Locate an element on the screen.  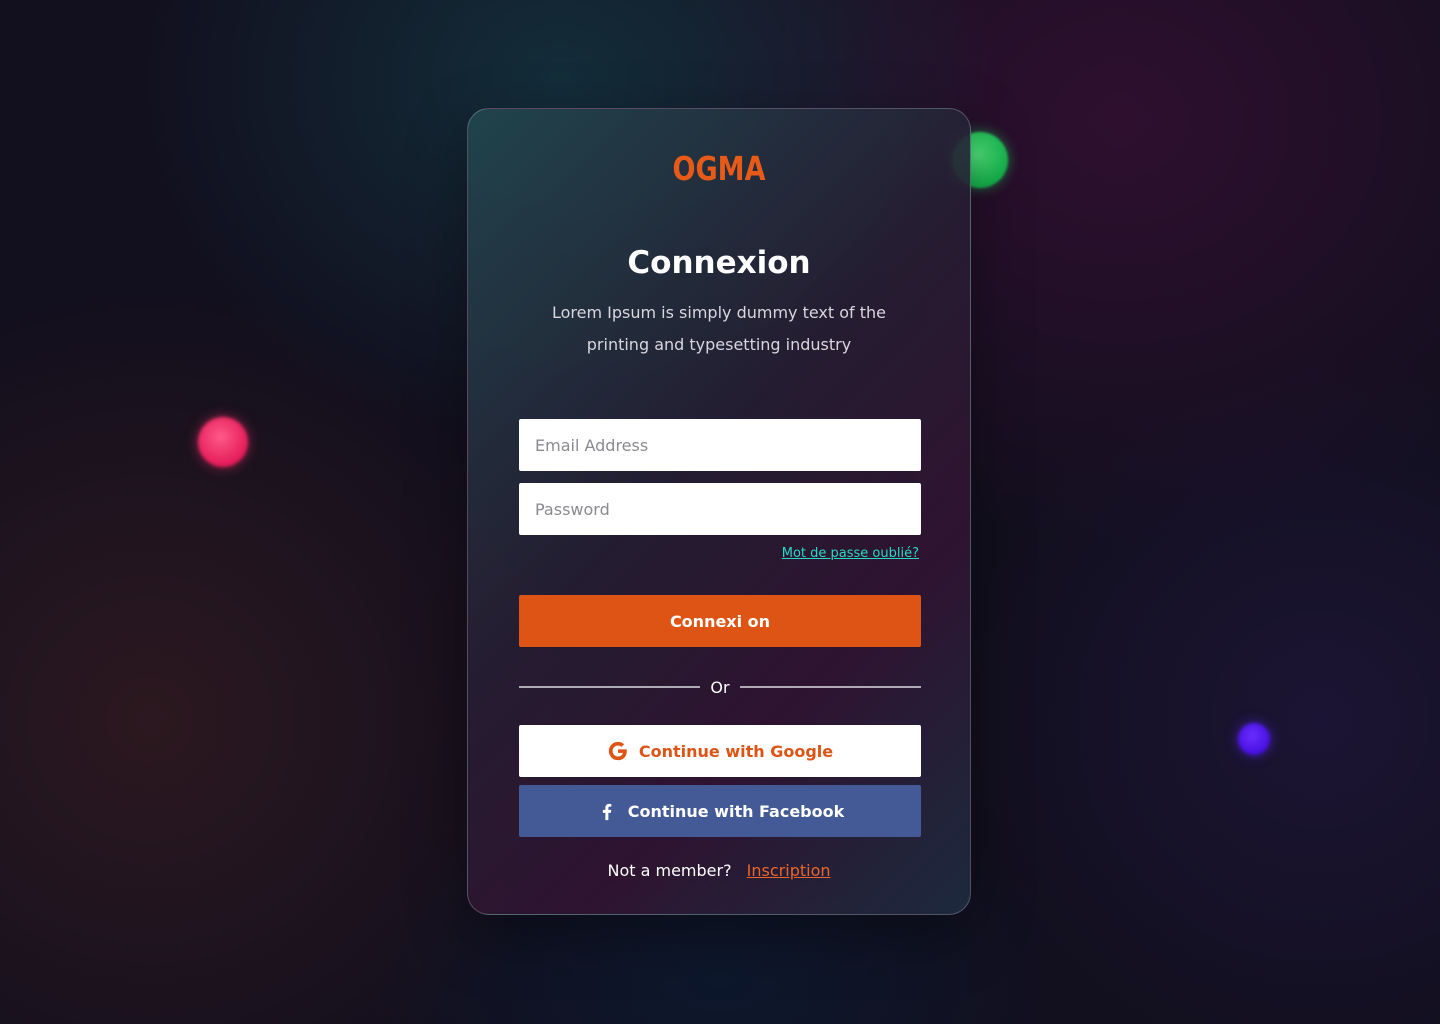
facebook-login-button: Continue with Facebook is located at coordinates (720, 811).